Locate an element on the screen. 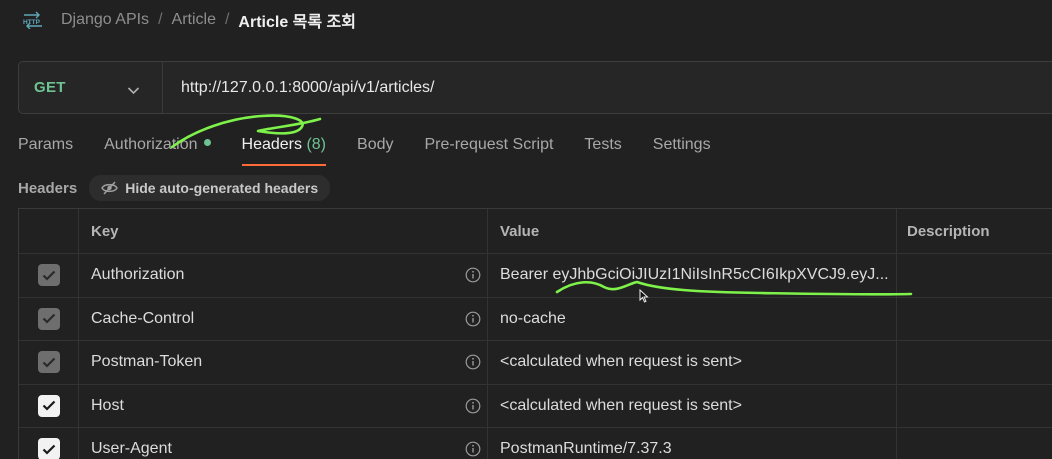 This screenshot has width=1052, height=459. table-row: Host <calculated when request is sent> is located at coordinates (535, 406).